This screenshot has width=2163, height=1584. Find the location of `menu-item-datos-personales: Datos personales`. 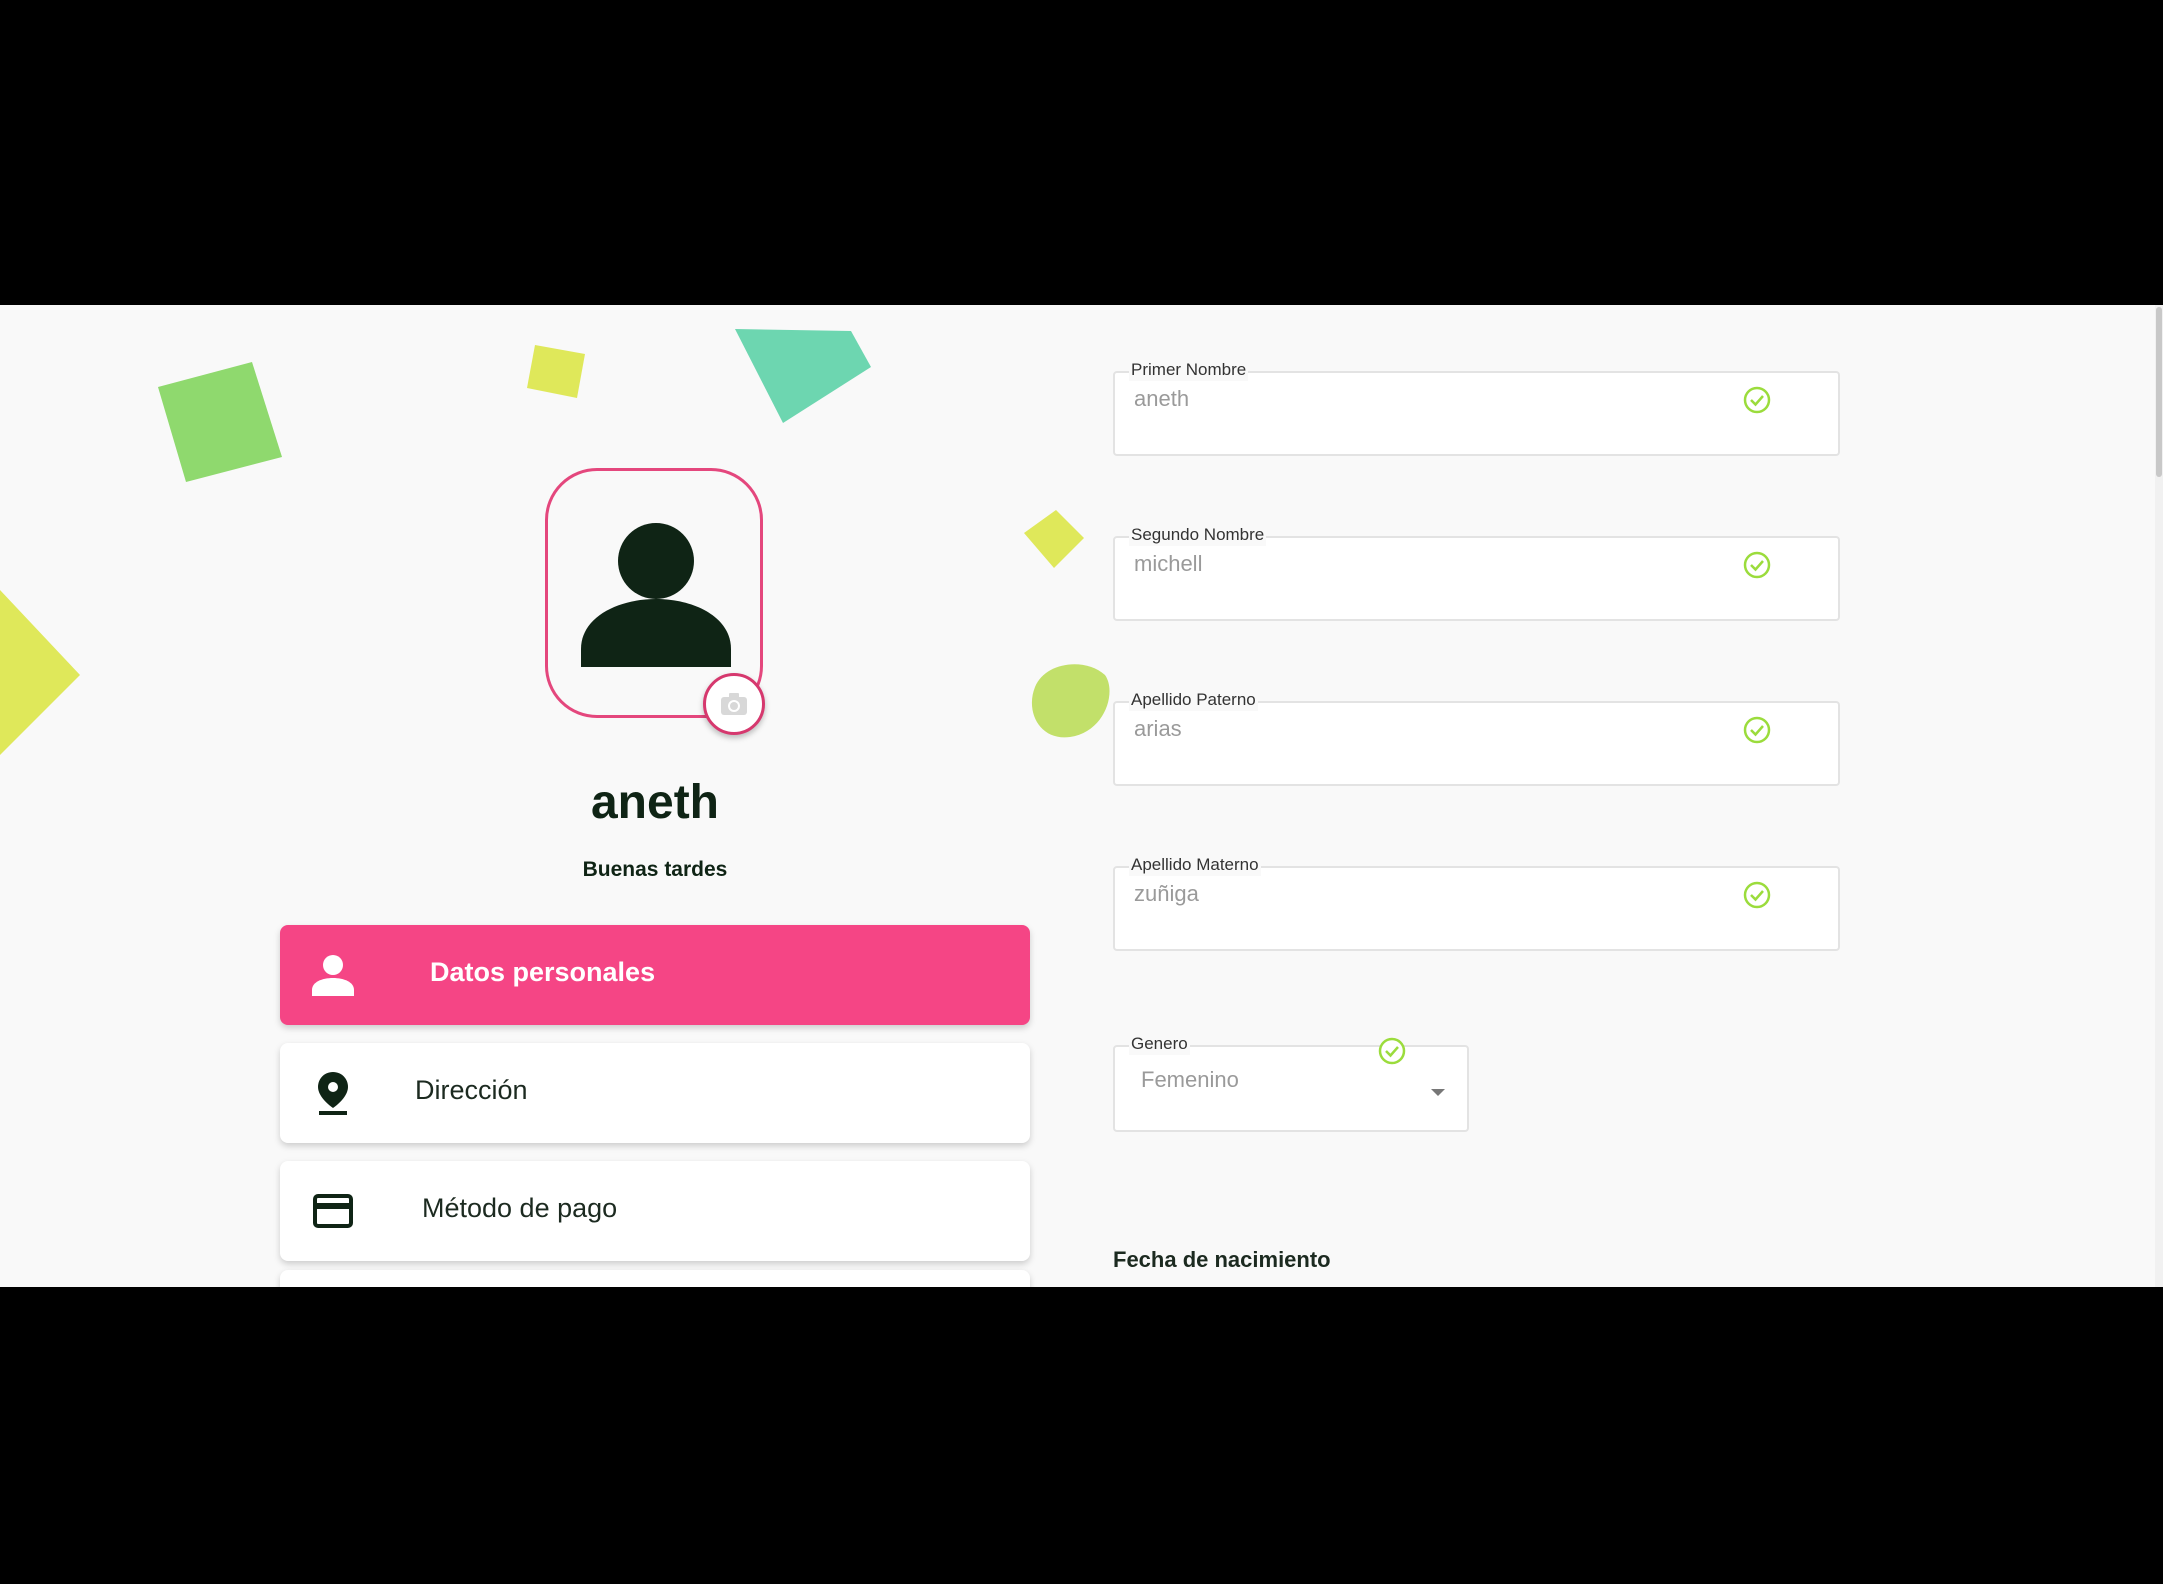

menu-item-datos-personales: Datos personales is located at coordinates (655, 975).